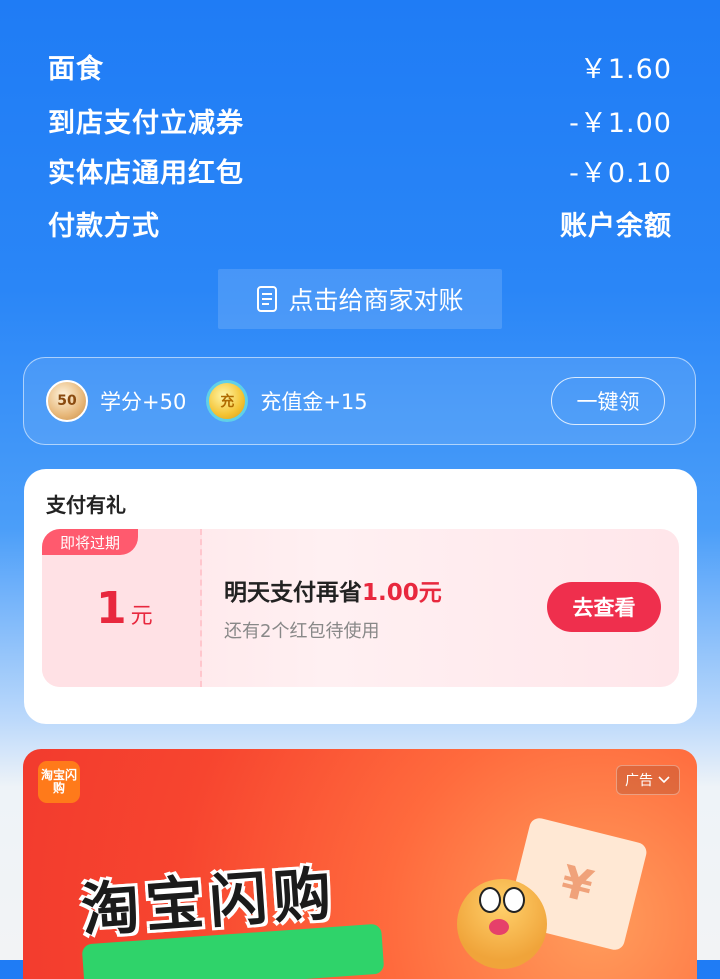 The height and width of the screenshot is (979, 720). What do you see at coordinates (616, 226) in the screenshot?
I see `payment-method-value: 账户余额` at bounding box center [616, 226].